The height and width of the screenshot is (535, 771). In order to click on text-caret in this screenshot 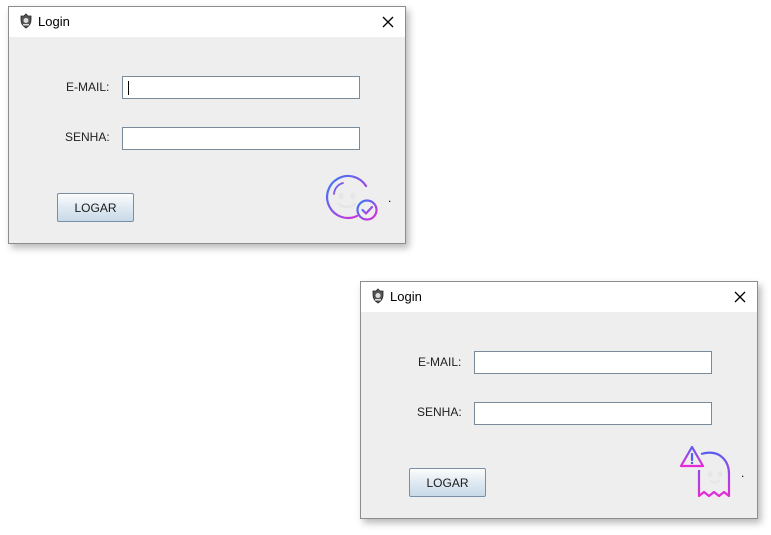, I will do `click(128, 88)`.